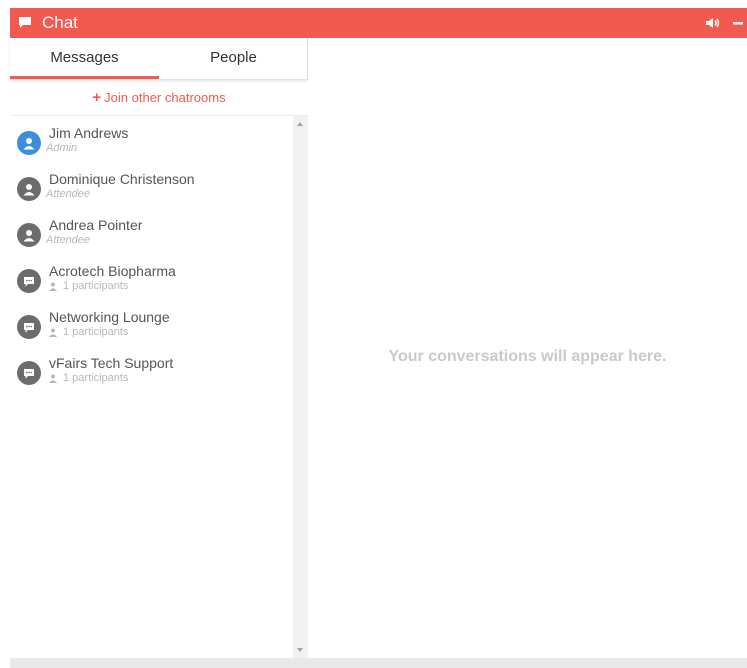 This screenshot has height=668, width=747. Describe the element at coordinates (89, 133) in the screenshot. I see `conversation-name: Jim Andrews` at that location.